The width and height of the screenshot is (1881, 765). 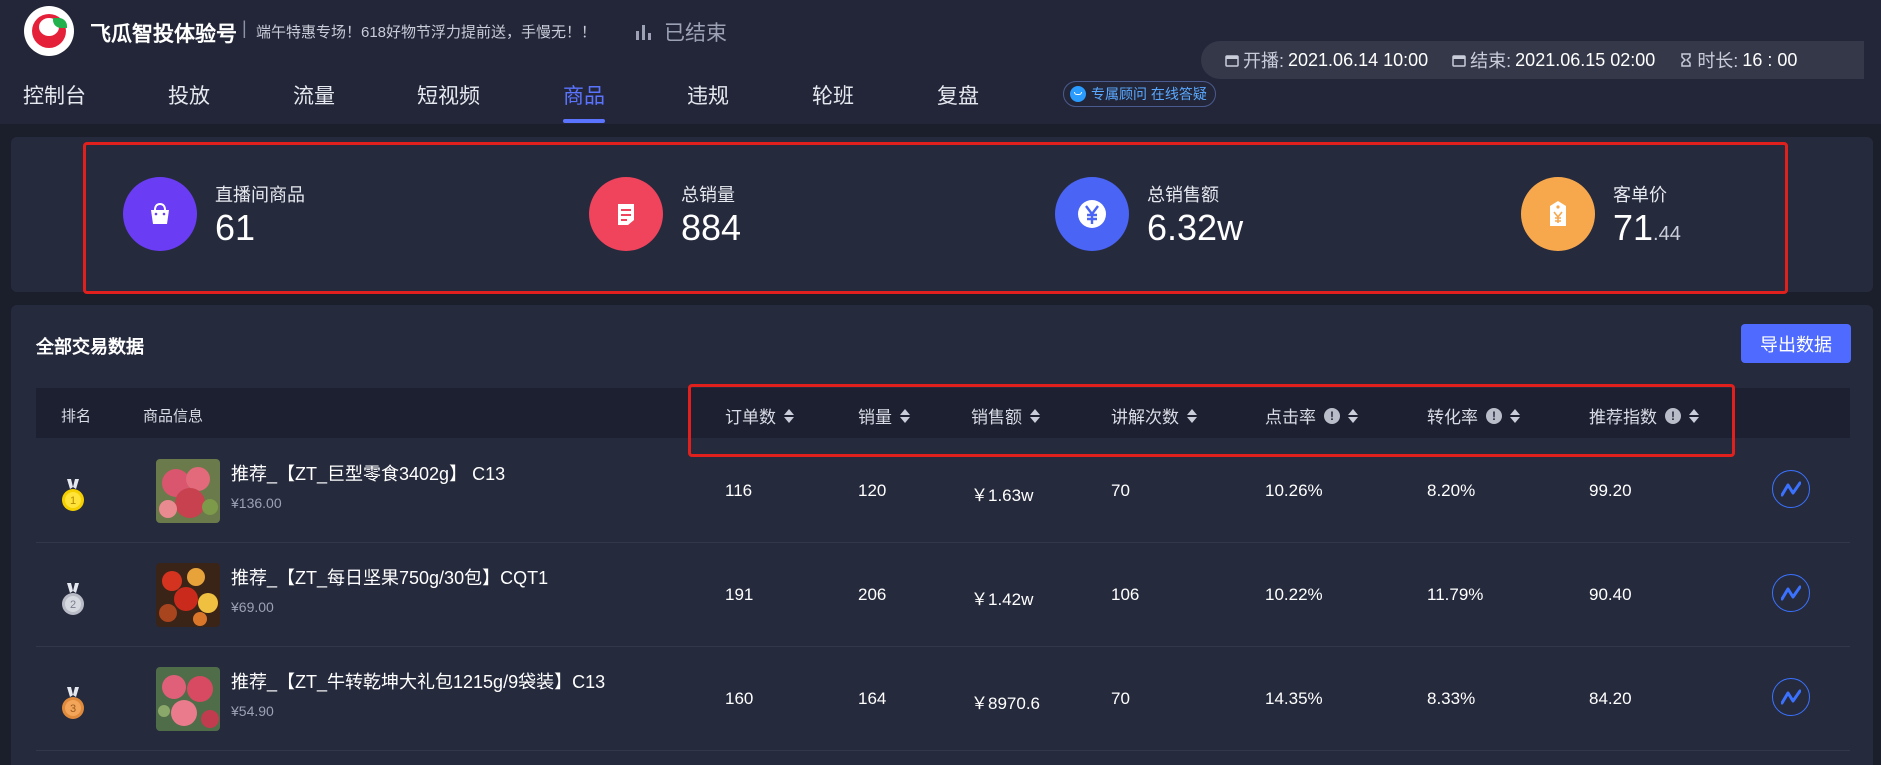 What do you see at coordinates (54, 95) in the screenshot?
I see `tab-console: 控制台` at bounding box center [54, 95].